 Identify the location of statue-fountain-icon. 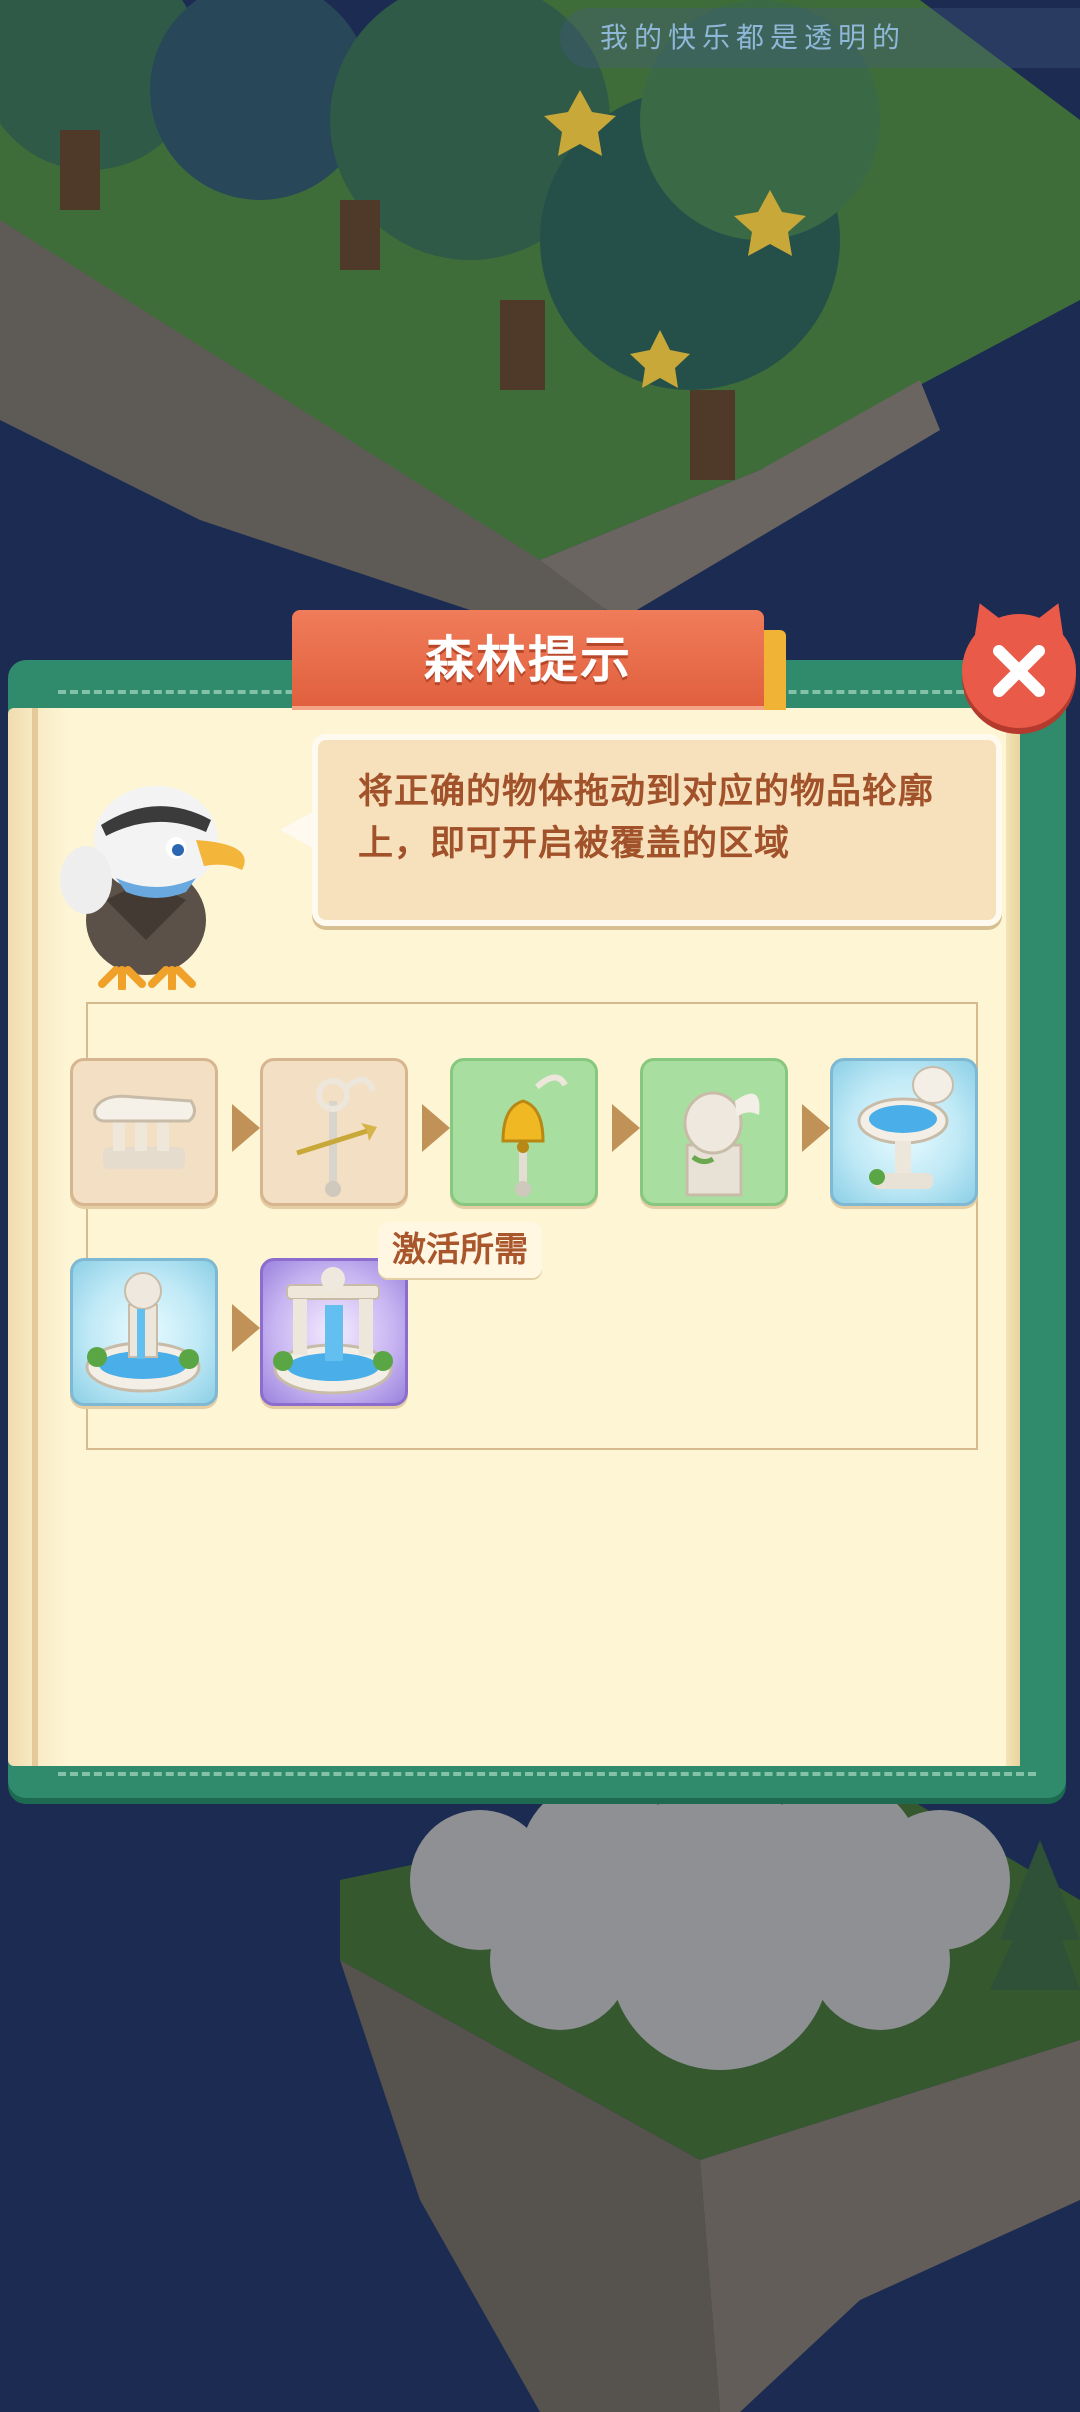
(143, 1332).